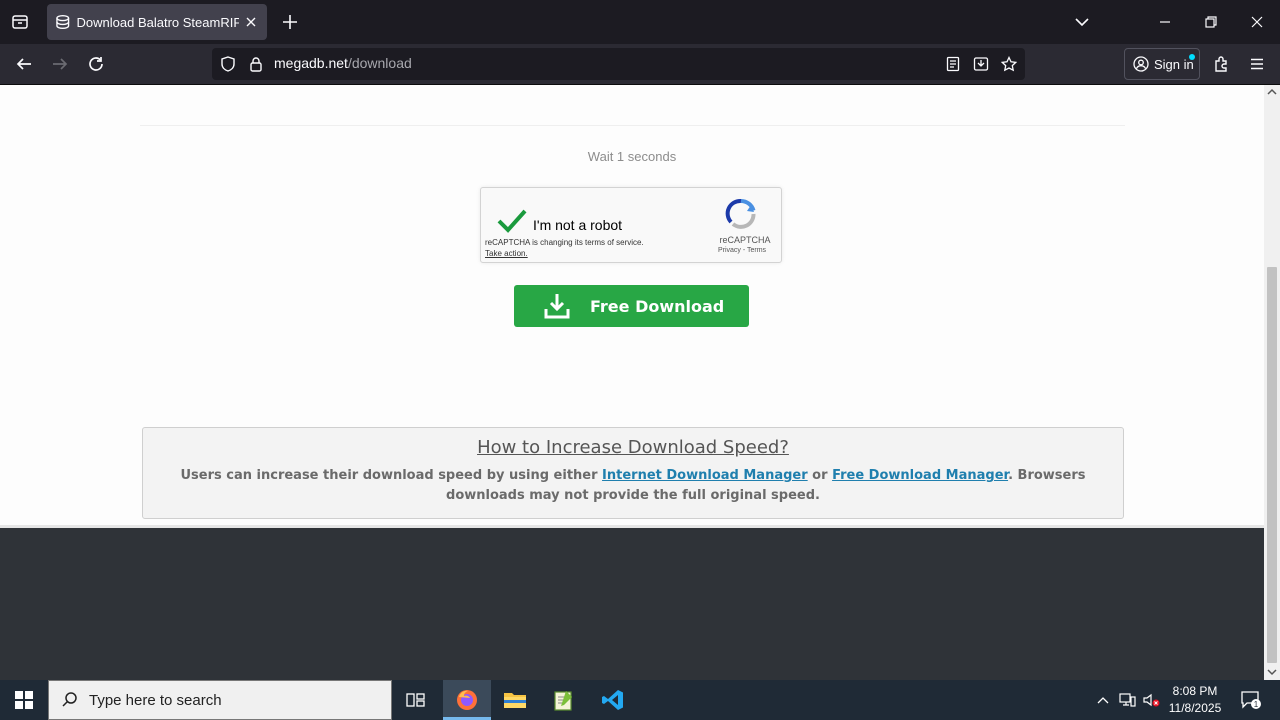 The width and height of the screenshot is (1280, 720). Describe the element at coordinates (745, 240) in the screenshot. I see `recaptcha-brand: reCAPTCHA` at that location.